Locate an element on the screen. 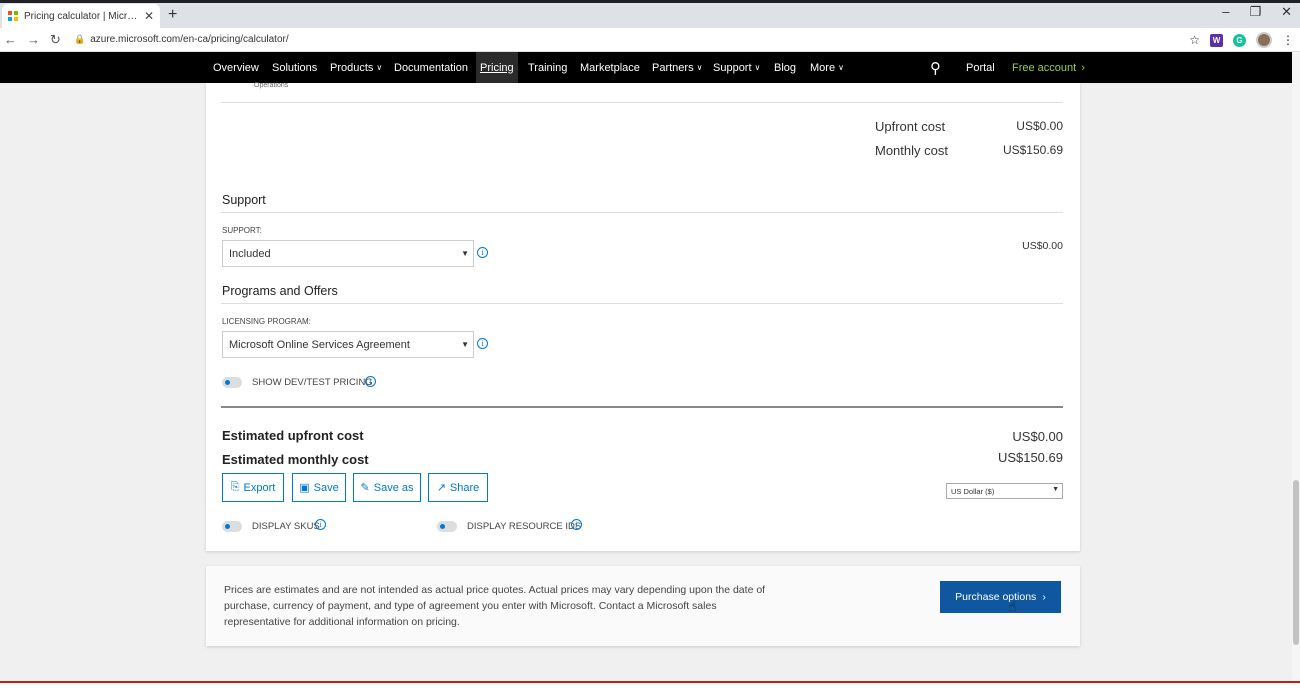  display-resource-ids-label: DISPLAY RESOURCE IDS is located at coordinates (524, 526).